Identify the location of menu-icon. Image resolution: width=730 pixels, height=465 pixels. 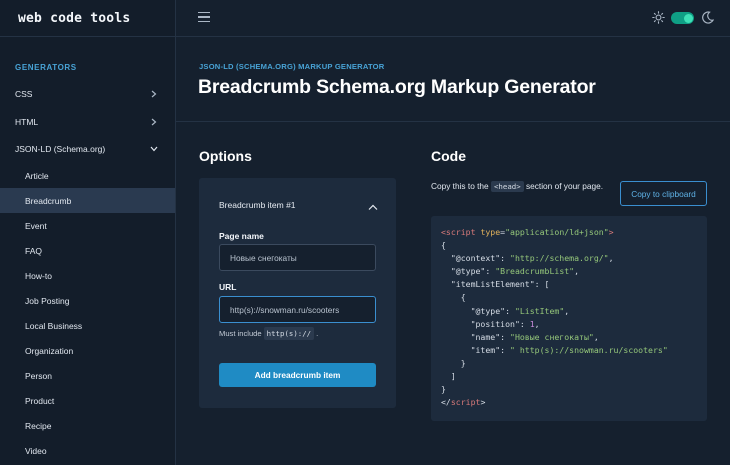
(204, 18).